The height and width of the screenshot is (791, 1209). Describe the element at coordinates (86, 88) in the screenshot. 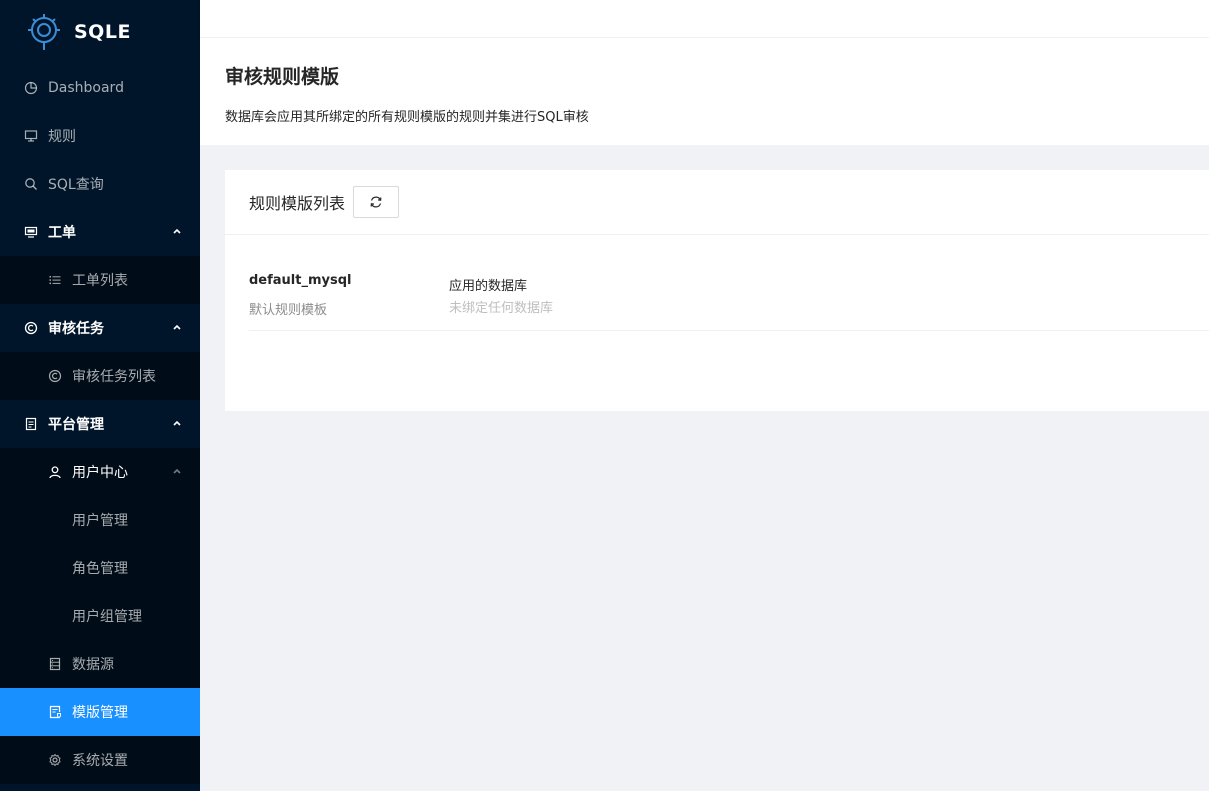

I see `sidebar-item-label: Dashboard` at that location.